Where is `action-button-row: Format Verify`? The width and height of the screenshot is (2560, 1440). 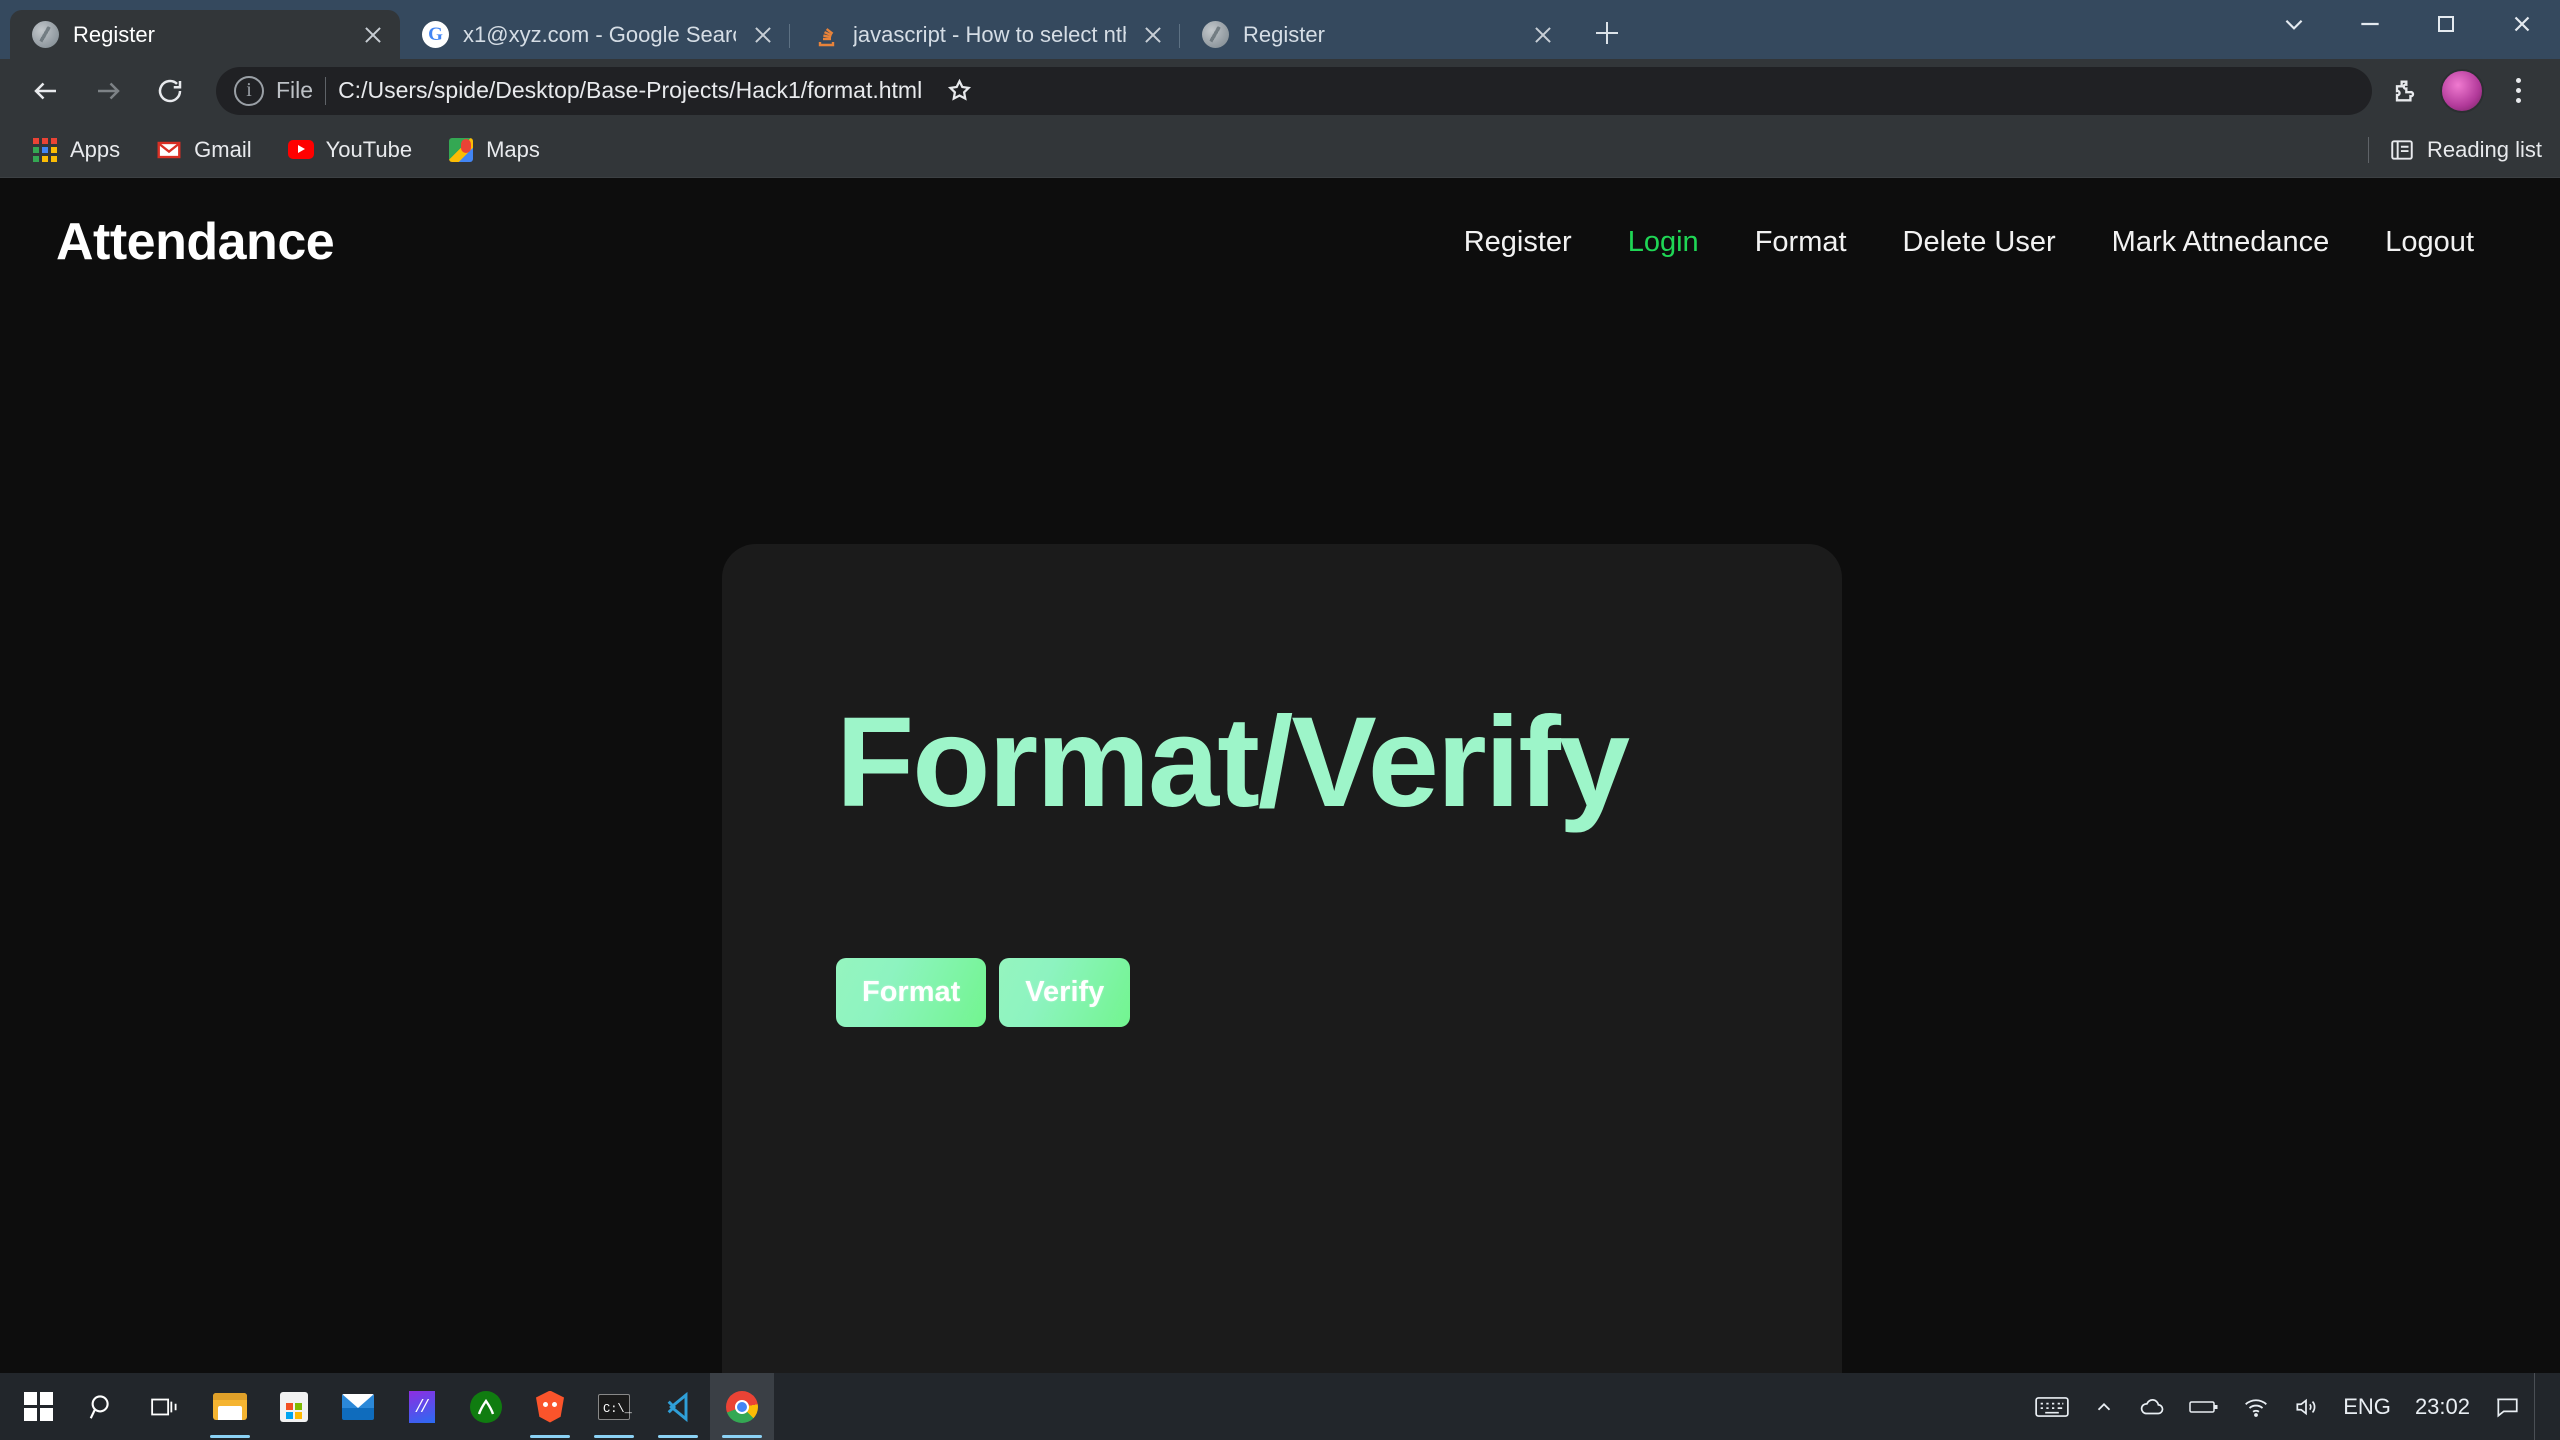 action-button-row: Format Verify is located at coordinates (1339, 993).